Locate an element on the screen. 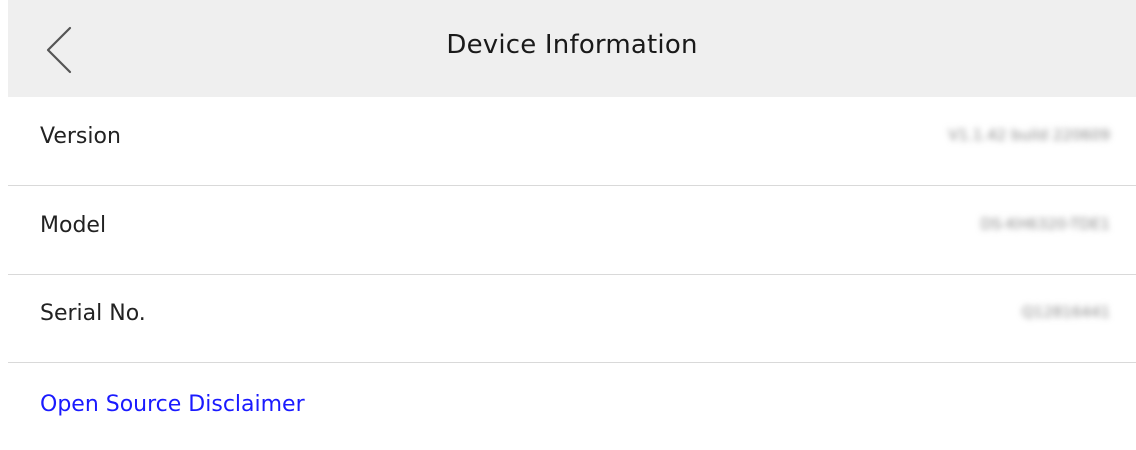  page-title: Device Information is located at coordinates (572, 45).